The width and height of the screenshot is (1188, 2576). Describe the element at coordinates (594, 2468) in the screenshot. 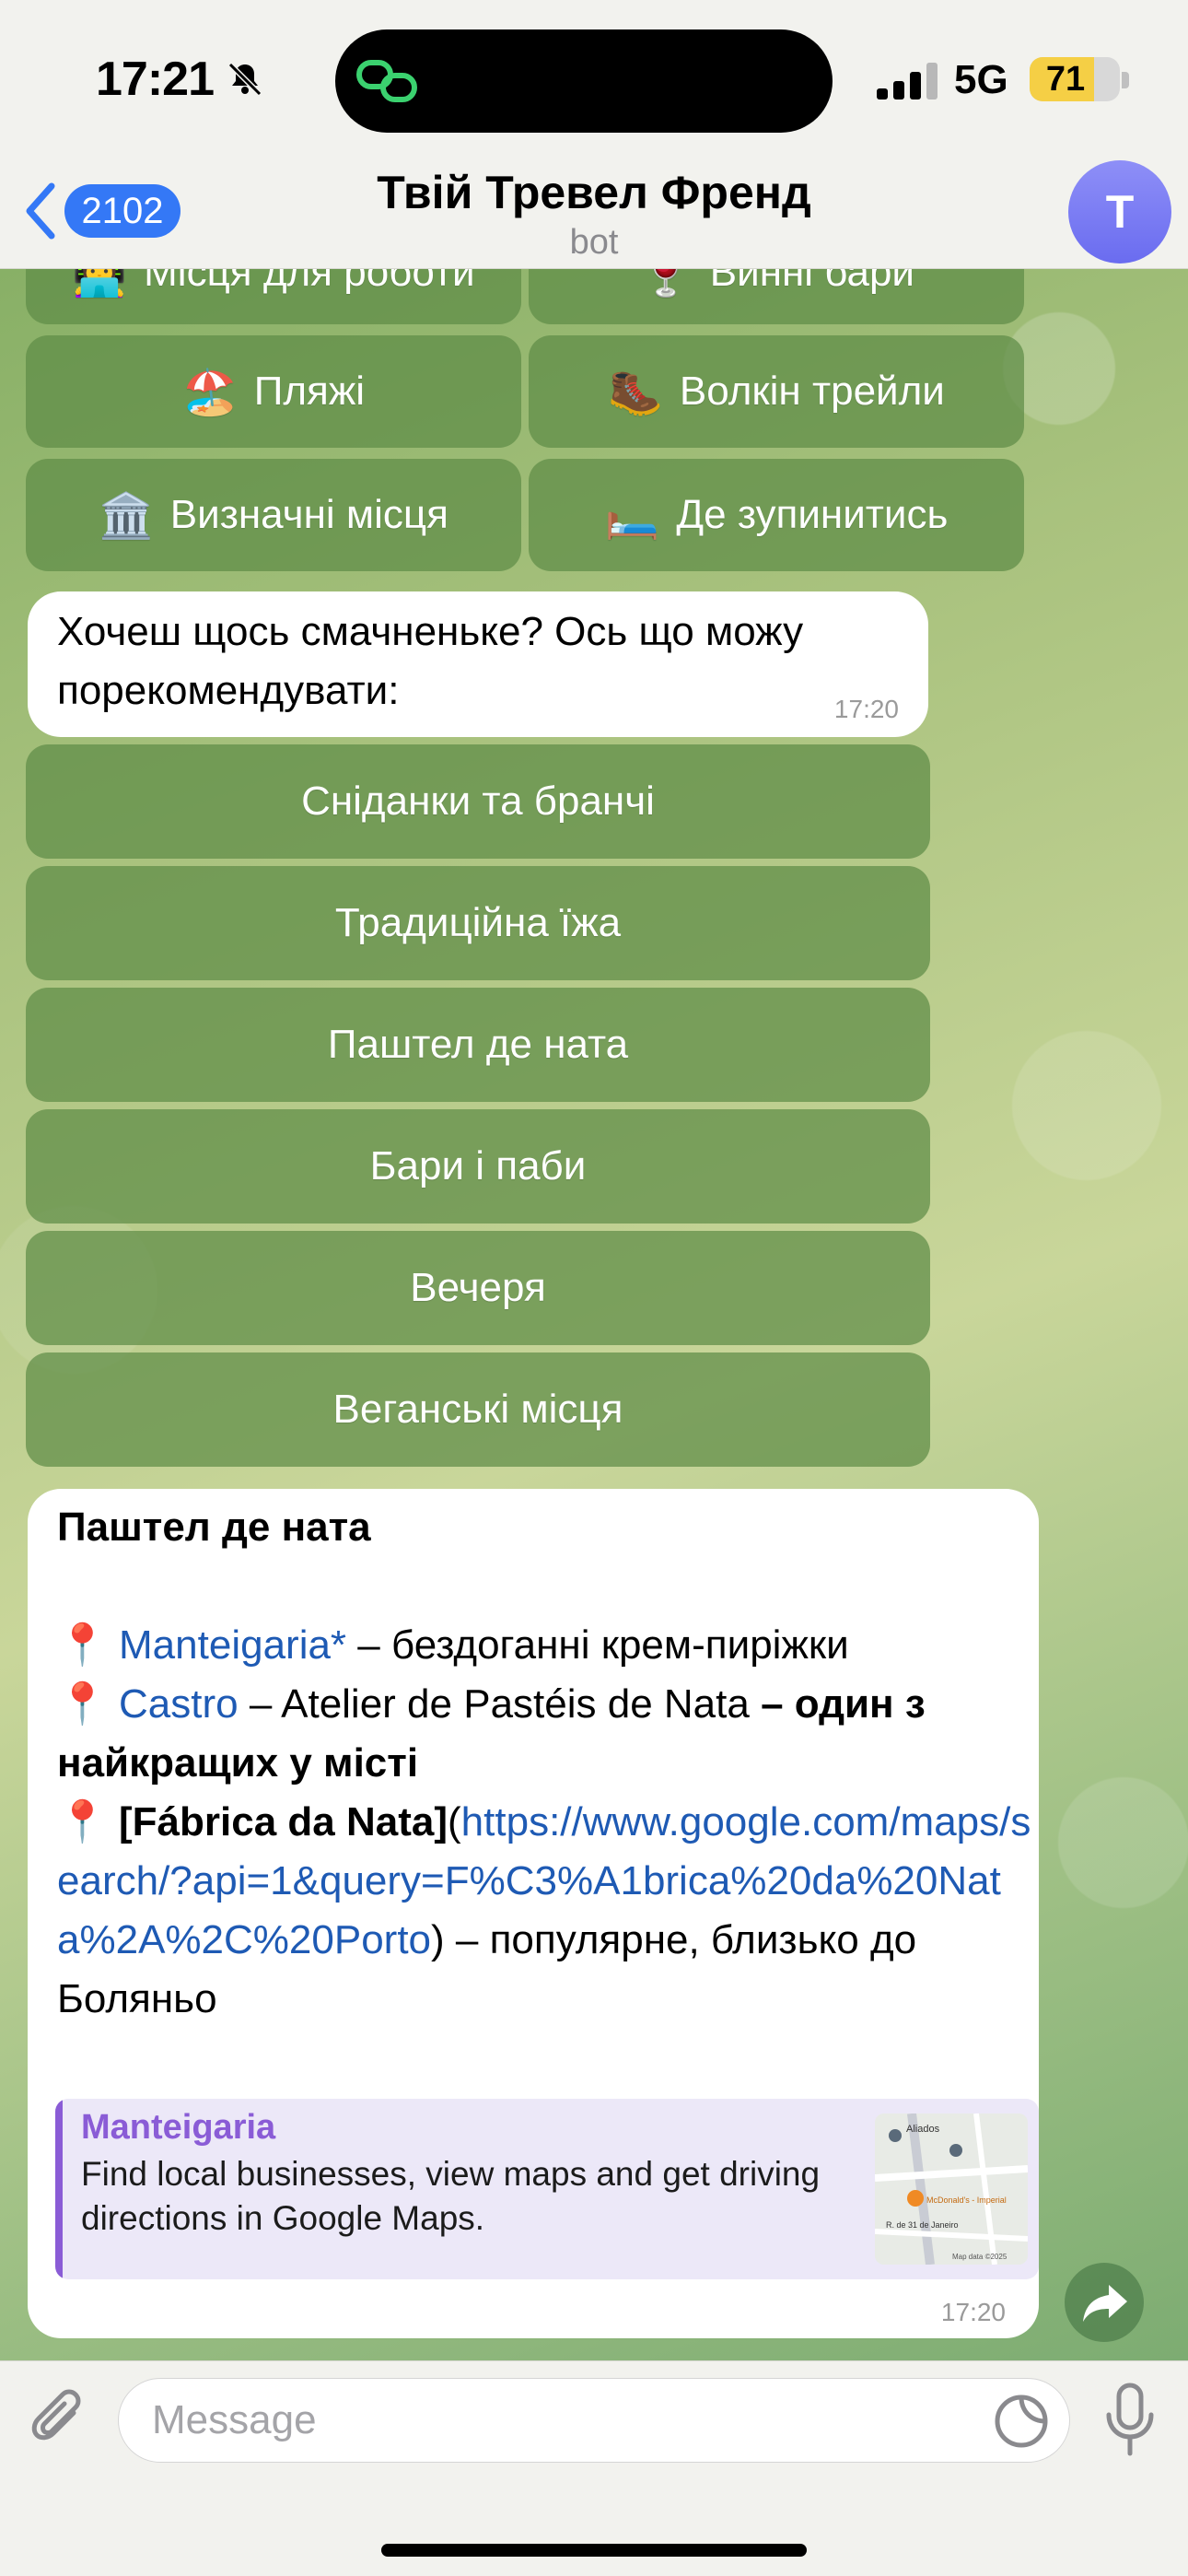

I see `composer-bar` at that location.